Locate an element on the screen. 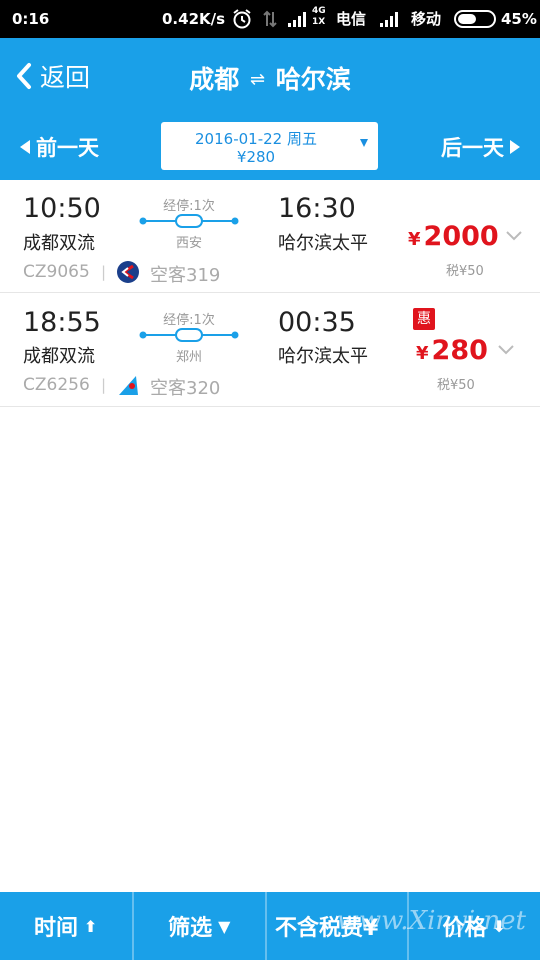  stop-city: 郑州 is located at coordinates (188, 357).